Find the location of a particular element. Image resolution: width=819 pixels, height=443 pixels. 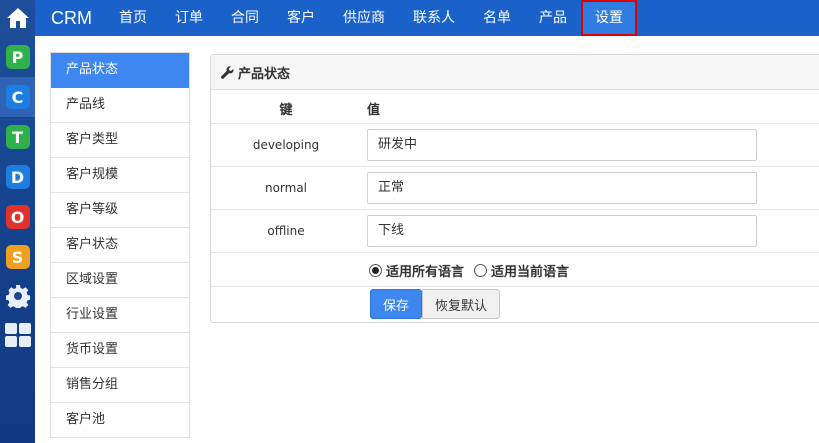

nav-customers: 客户 is located at coordinates (301, 18).